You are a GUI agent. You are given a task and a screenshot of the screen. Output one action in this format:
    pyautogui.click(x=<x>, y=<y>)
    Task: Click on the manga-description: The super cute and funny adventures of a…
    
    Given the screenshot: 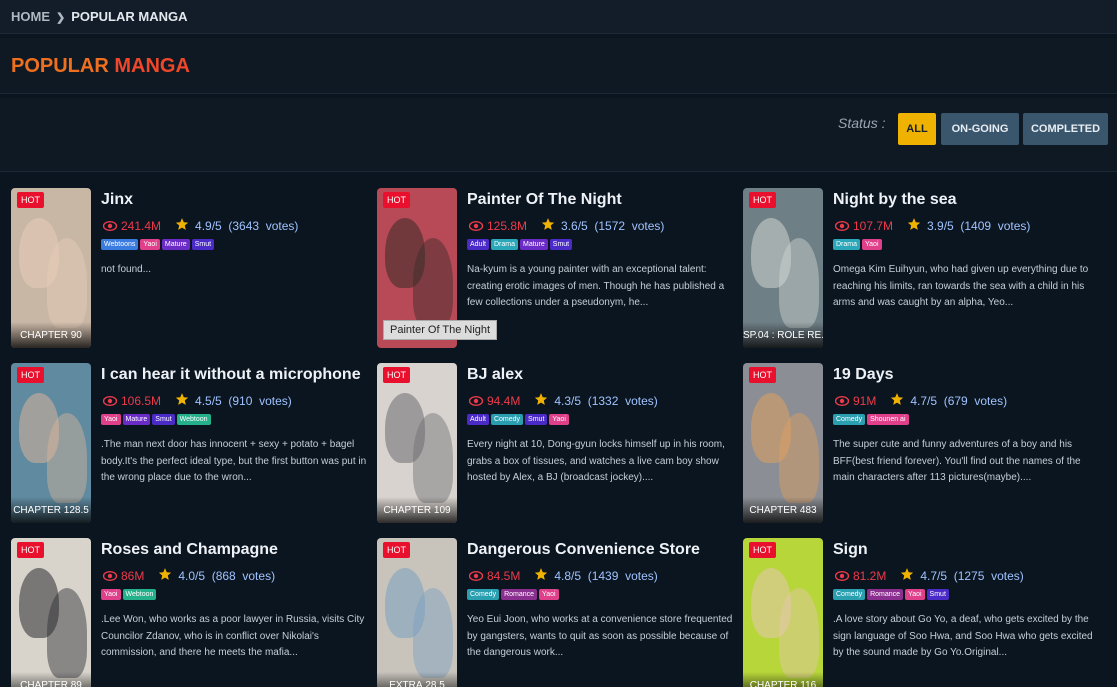 What is the action you would take?
    pyautogui.click(x=957, y=461)
    